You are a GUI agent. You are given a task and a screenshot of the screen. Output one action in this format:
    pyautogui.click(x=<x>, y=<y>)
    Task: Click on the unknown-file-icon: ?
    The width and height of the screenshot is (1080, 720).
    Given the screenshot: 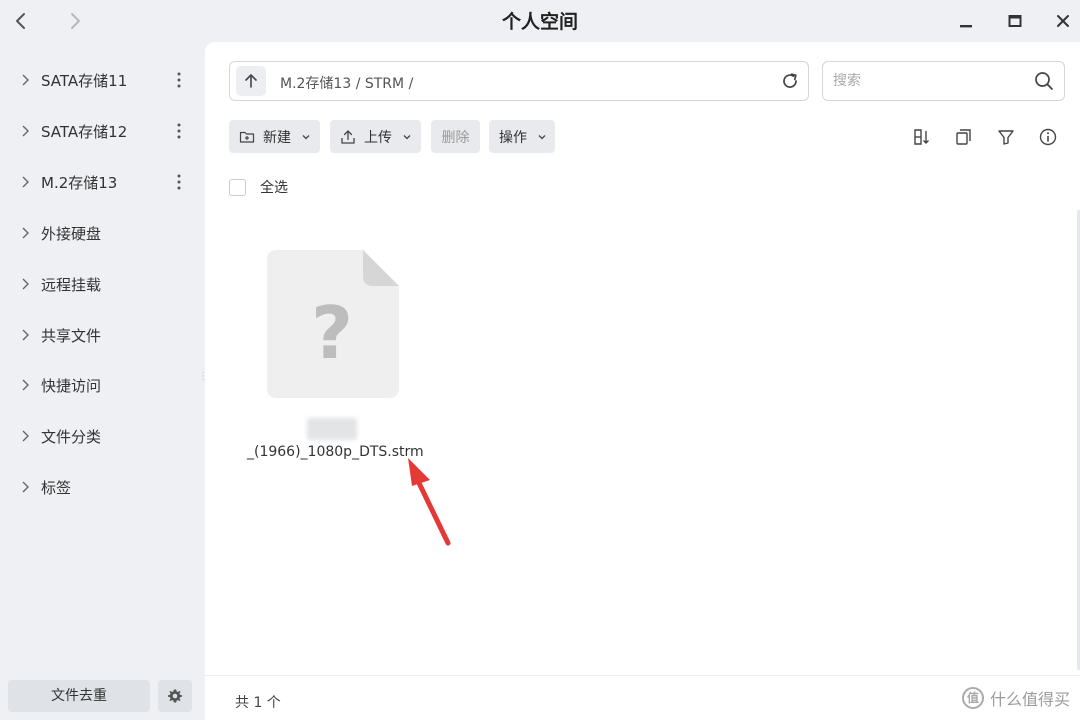 What is the action you would take?
    pyautogui.click(x=333, y=324)
    